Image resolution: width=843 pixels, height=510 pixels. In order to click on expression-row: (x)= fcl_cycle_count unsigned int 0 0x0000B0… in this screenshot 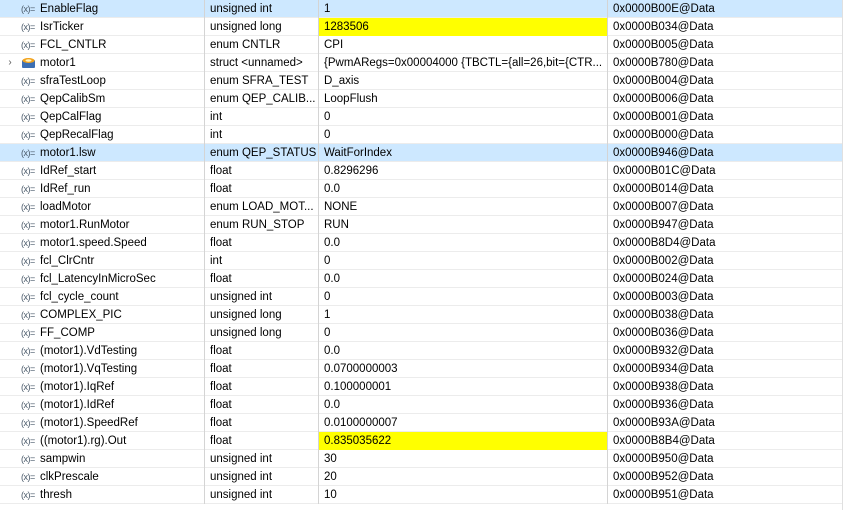, I will do `click(421, 297)`.